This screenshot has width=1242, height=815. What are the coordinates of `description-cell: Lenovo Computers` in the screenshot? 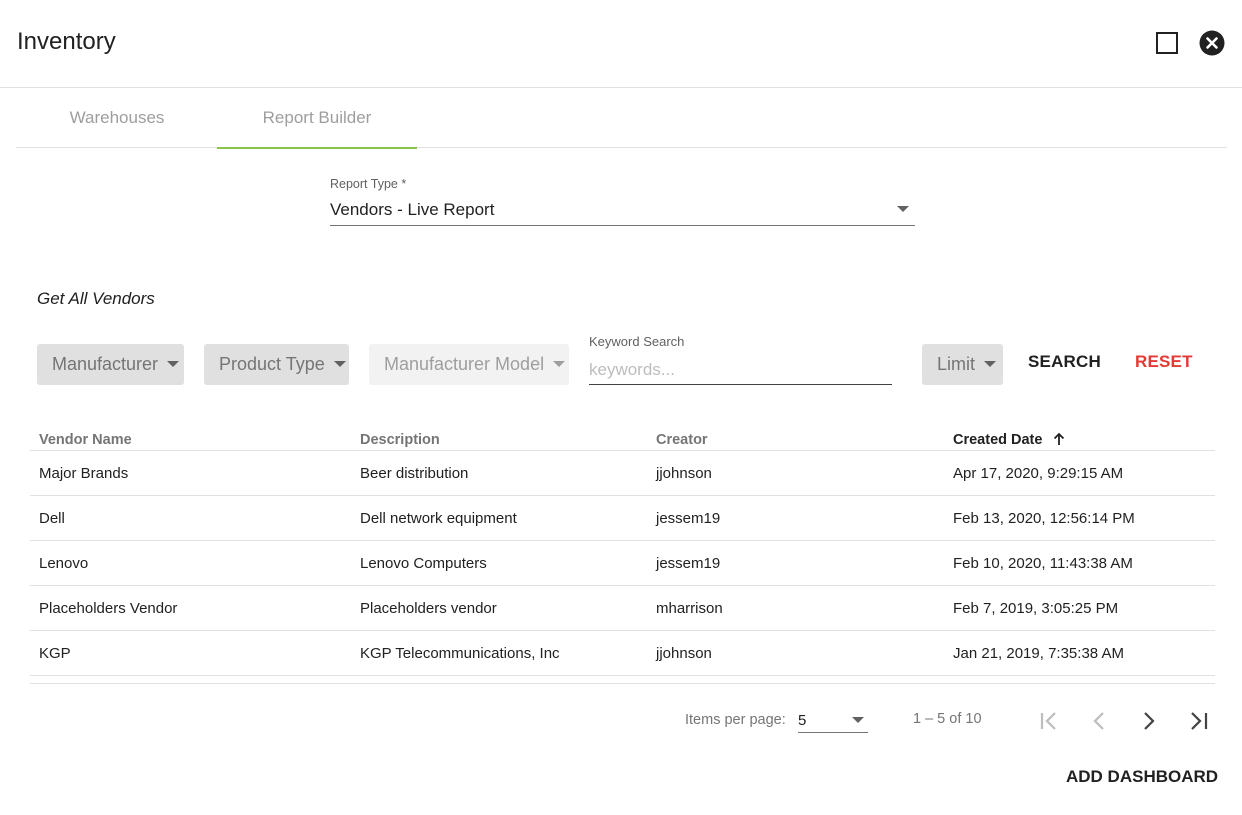 It's located at (423, 563).